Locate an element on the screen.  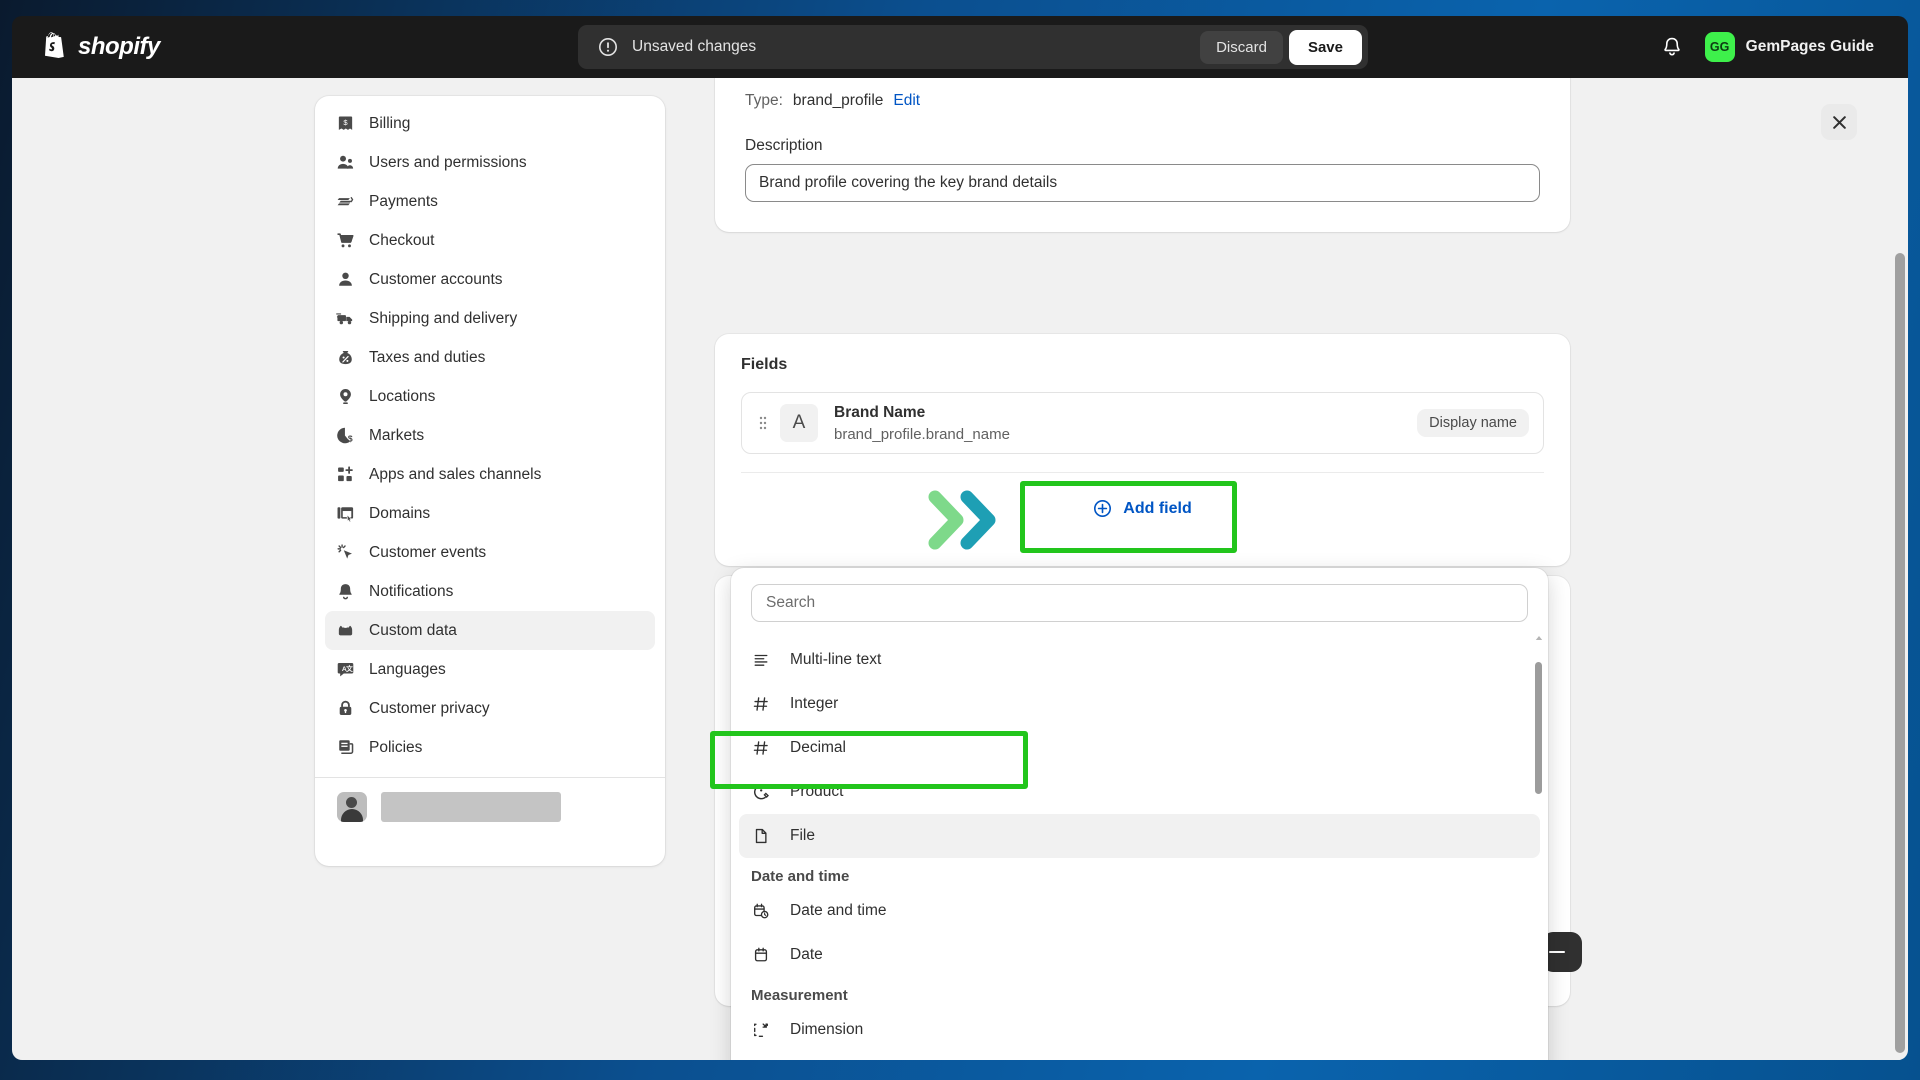
cart-icon is located at coordinates (345, 241).